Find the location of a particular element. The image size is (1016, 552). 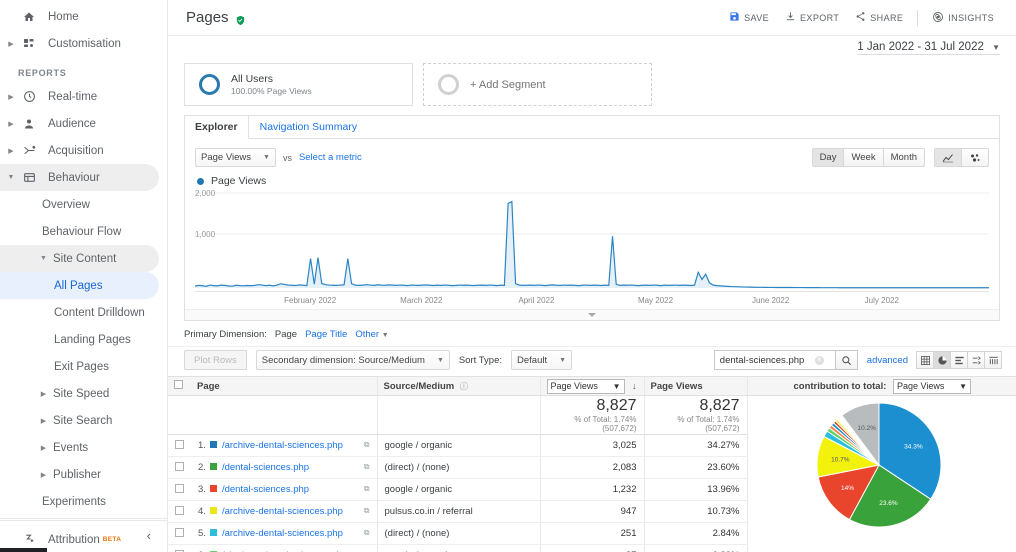

sidebar-item-behaviour: ▼ Behaviour is located at coordinates (79, 177).